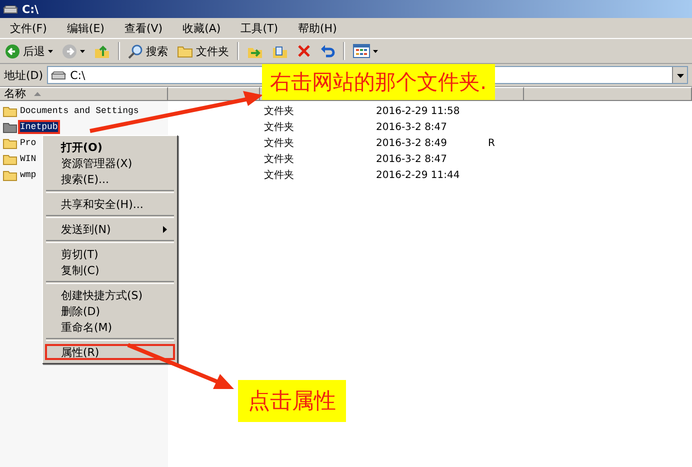  What do you see at coordinates (292, 401) in the screenshot?
I see `callout-tooltip: 点击属性` at bounding box center [292, 401].